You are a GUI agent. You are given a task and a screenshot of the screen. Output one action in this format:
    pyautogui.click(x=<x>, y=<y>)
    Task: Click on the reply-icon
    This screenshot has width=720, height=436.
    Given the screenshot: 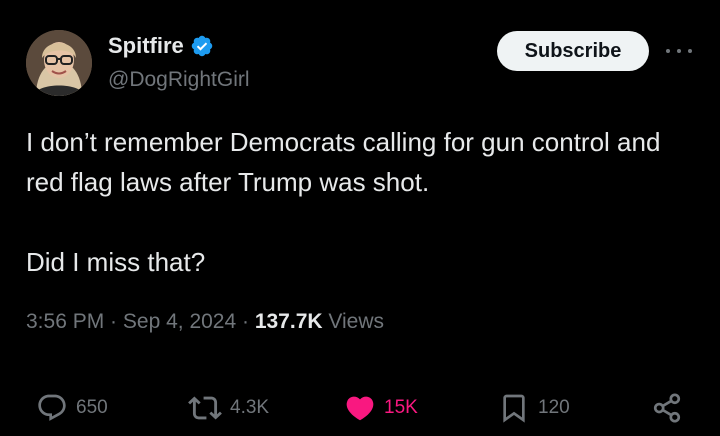 What is the action you would take?
    pyautogui.click(x=52, y=407)
    